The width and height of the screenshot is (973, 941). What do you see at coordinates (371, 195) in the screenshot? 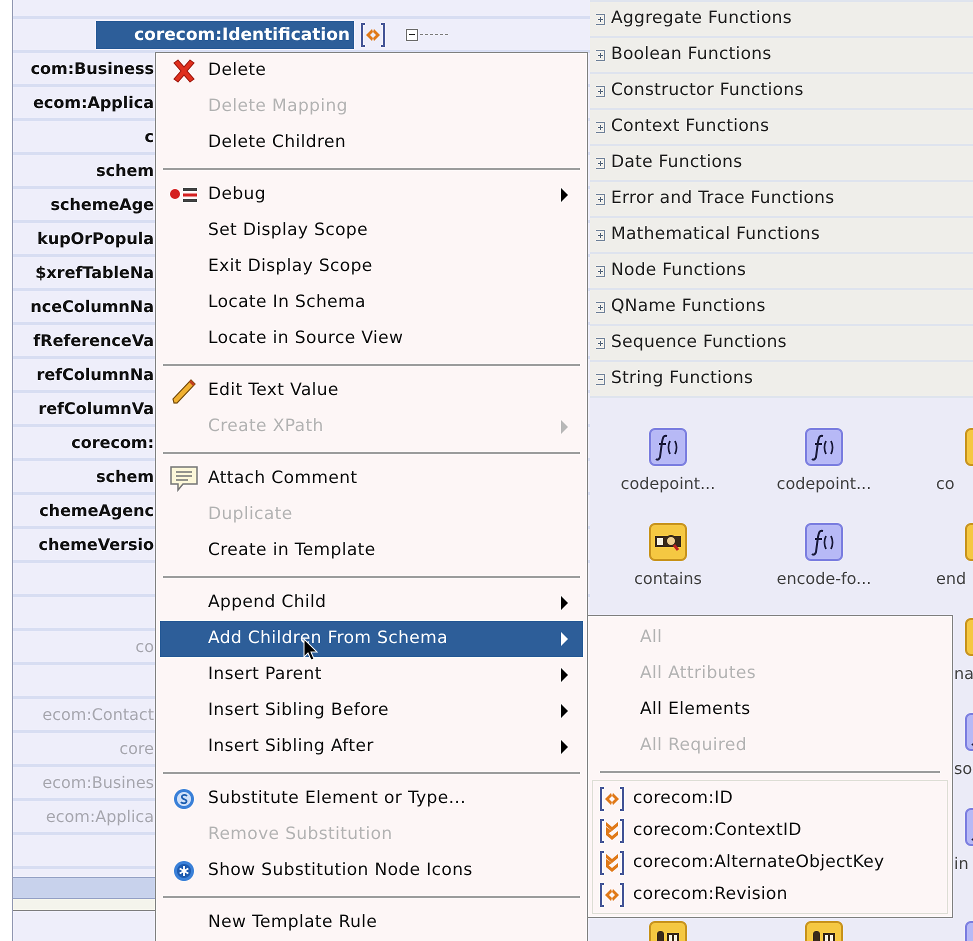
I see `menu-item: Debug` at bounding box center [371, 195].